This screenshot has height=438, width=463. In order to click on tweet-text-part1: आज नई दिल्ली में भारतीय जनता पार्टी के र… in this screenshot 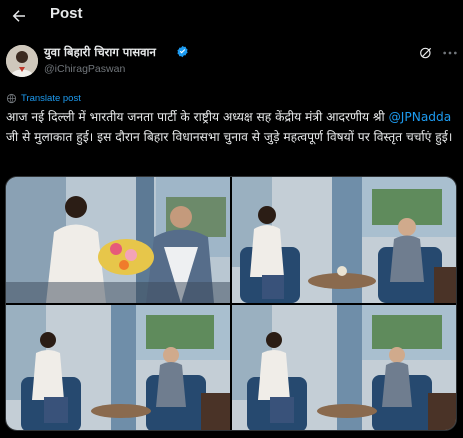, I will do `click(195, 117)`.